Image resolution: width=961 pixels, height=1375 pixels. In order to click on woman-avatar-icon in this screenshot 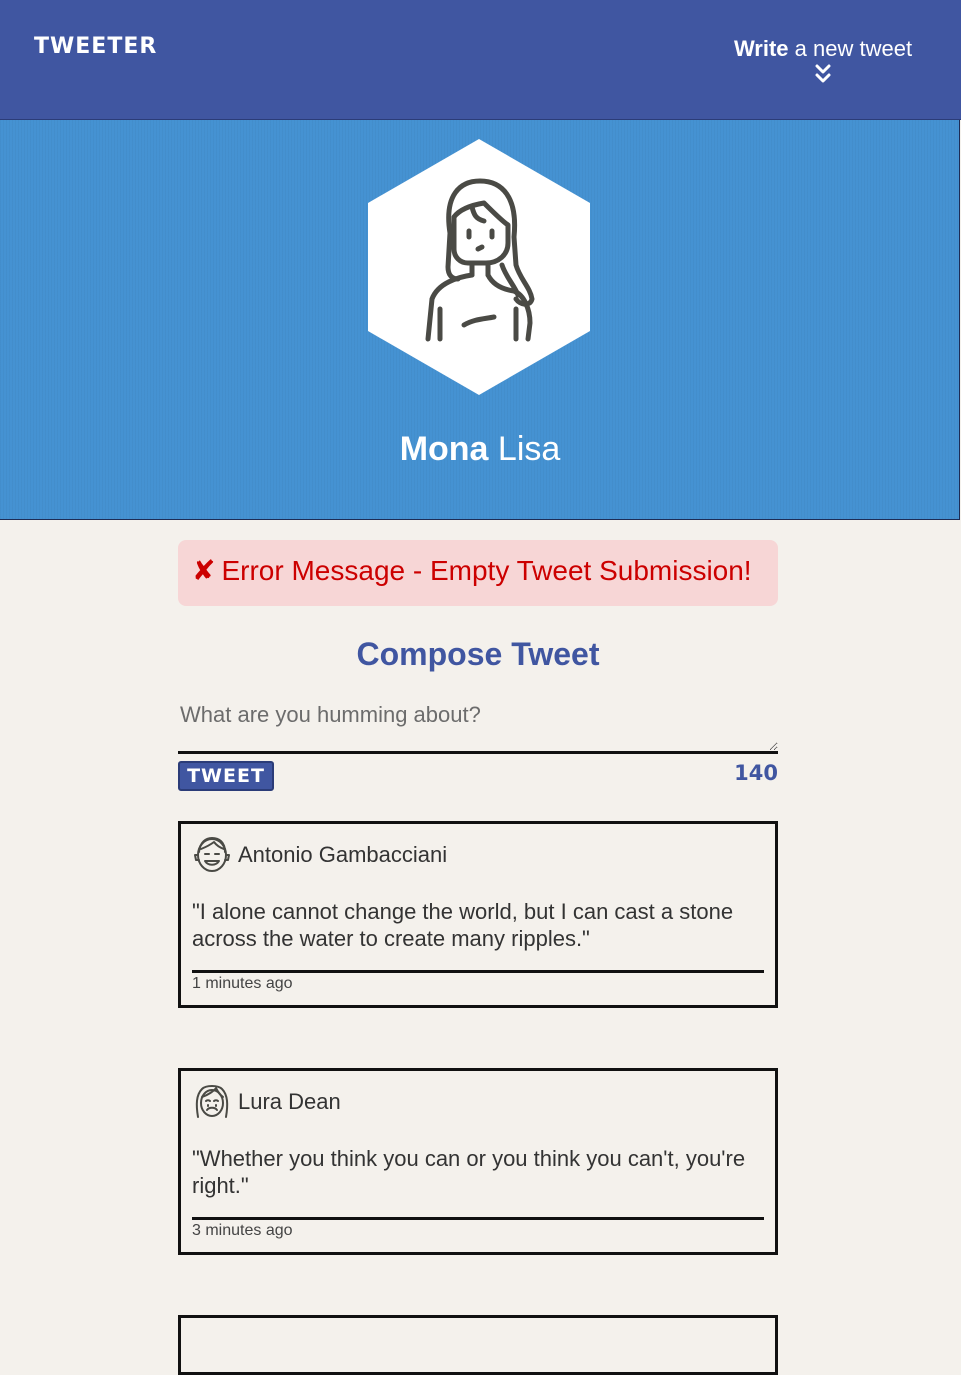, I will do `click(479, 267)`.